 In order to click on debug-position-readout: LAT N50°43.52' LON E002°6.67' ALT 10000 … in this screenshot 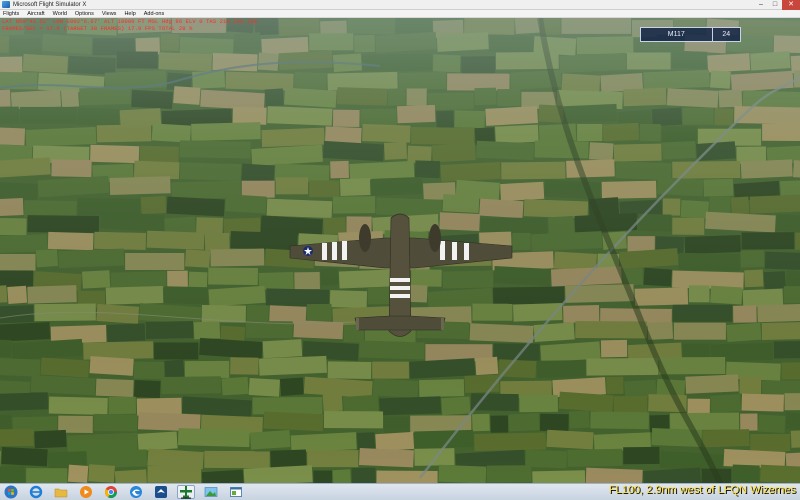, I will do `click(130, 21)`.